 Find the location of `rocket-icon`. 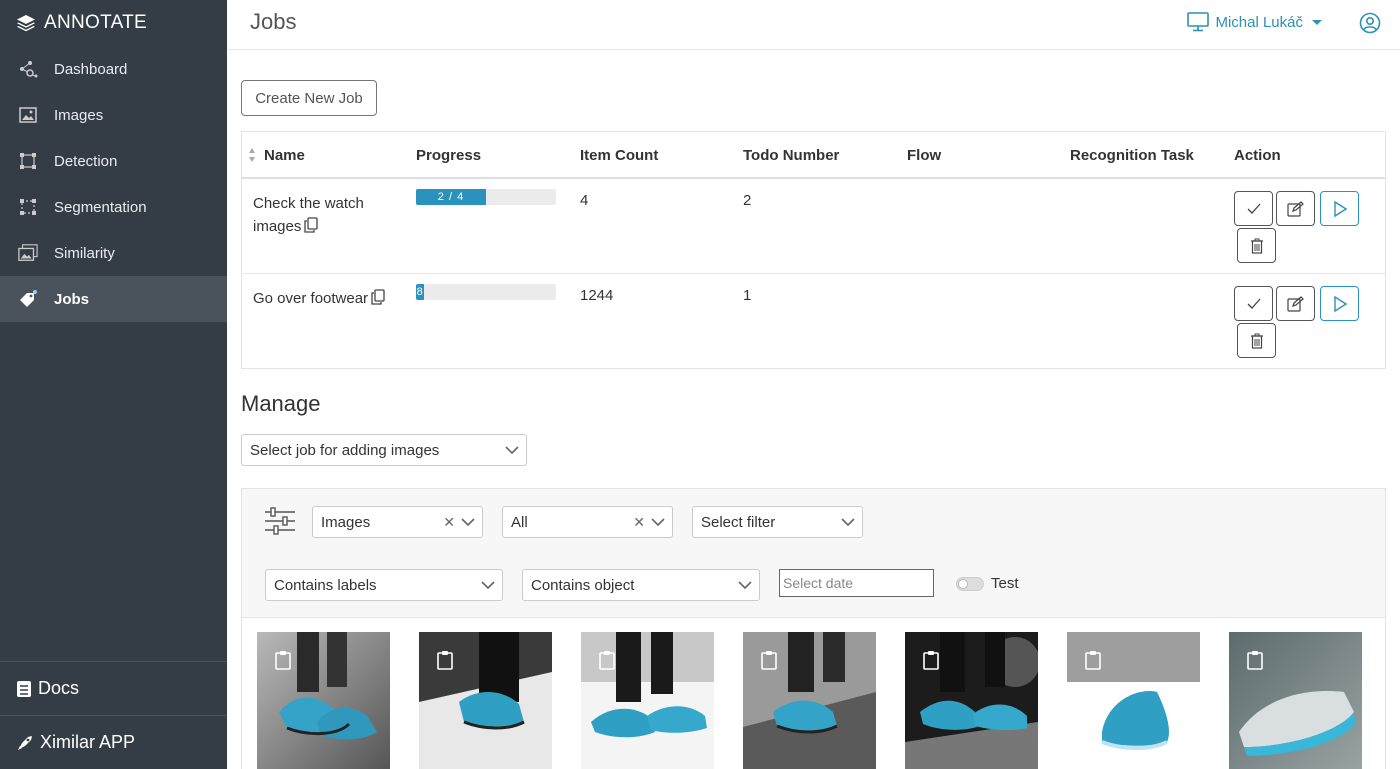

rocket-icon is located at coordinates (25, 743).